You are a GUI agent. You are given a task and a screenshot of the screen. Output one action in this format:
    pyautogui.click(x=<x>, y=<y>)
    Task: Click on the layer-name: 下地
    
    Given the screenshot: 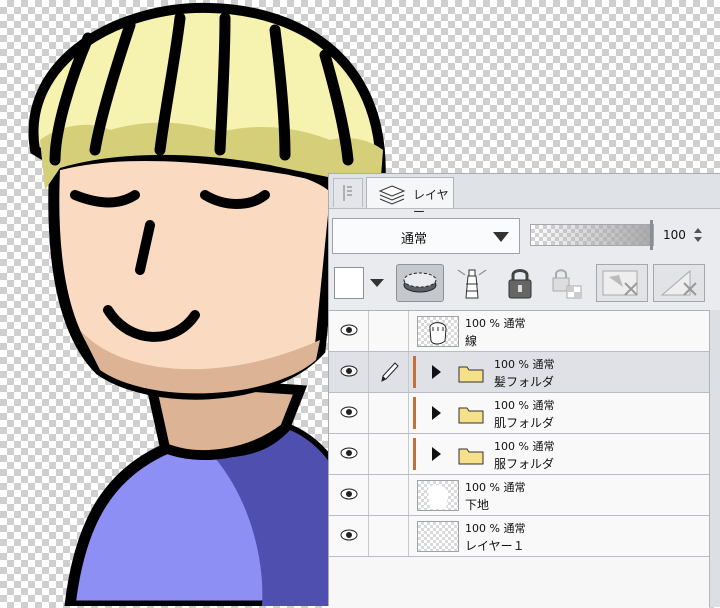 What is the action you would take?
    pyautogui.click(x=477, y=505)
    